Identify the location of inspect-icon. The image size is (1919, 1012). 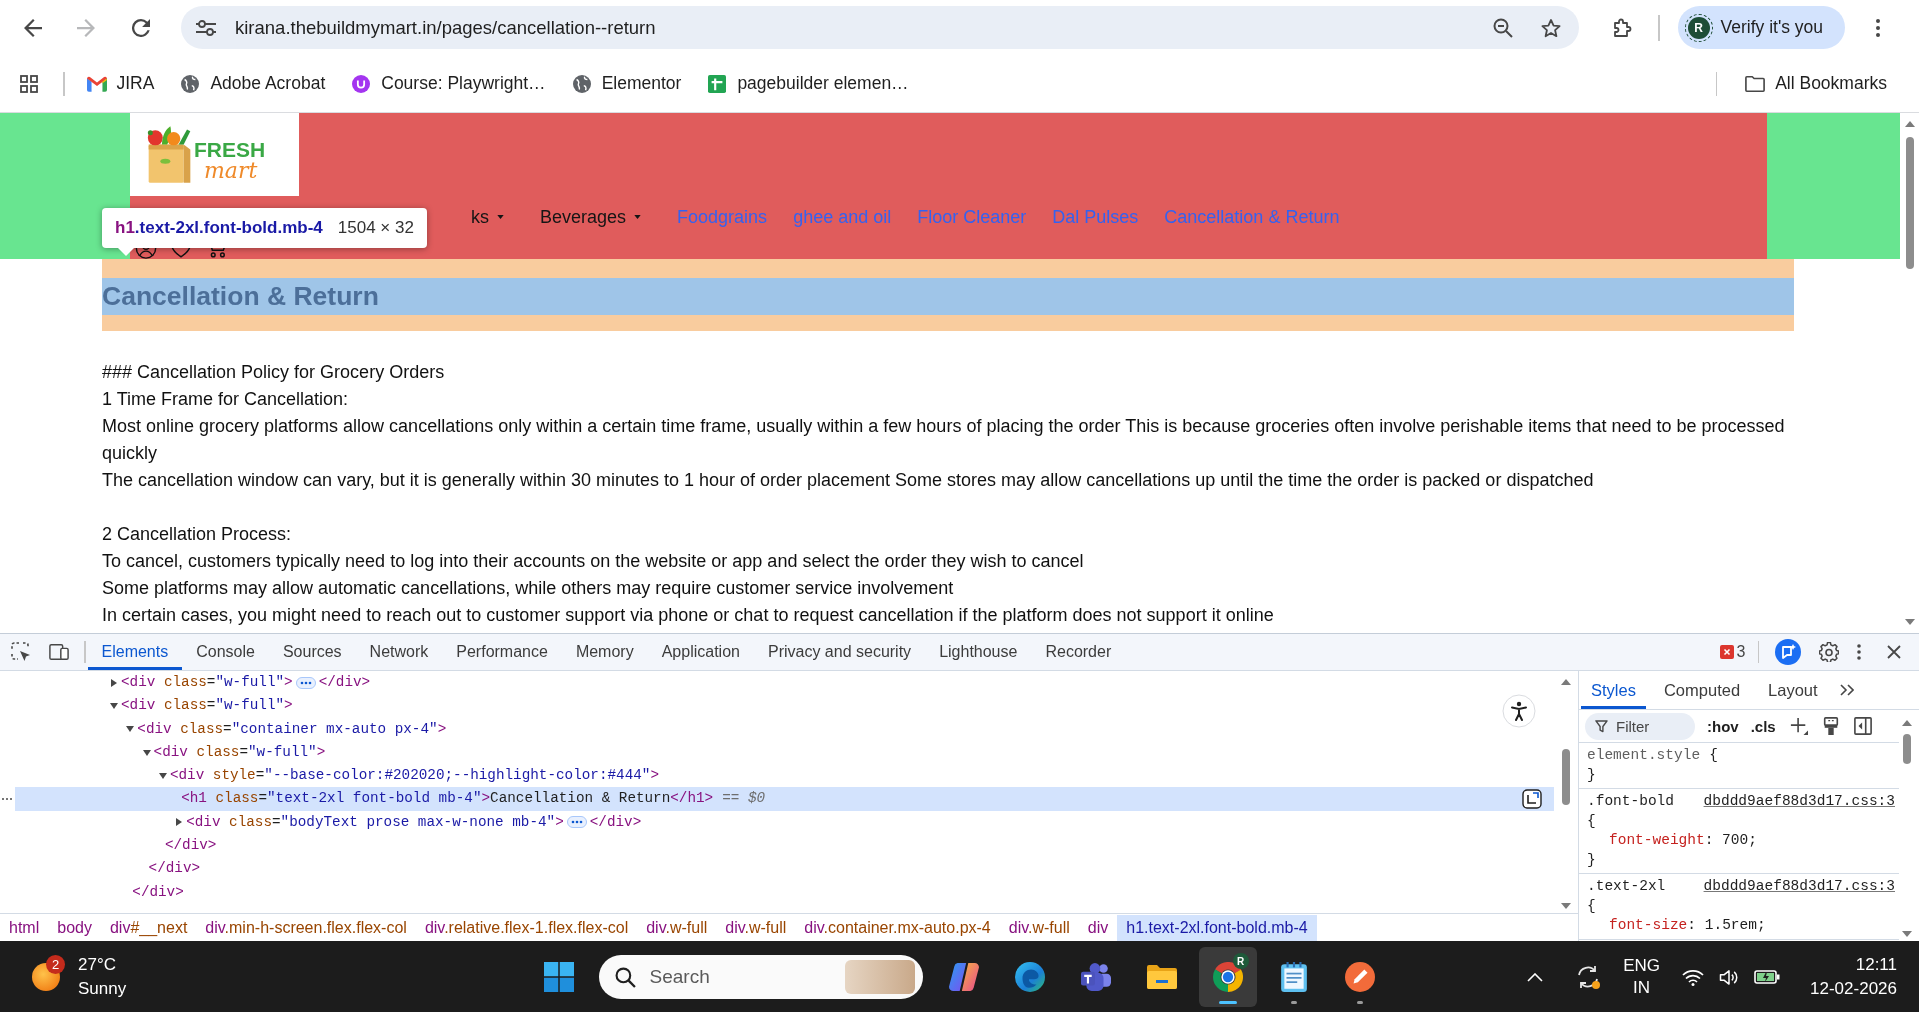
(21, 652).